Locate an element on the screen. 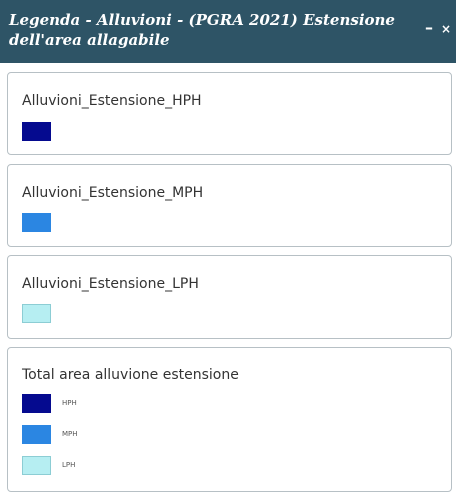 The image size is (456, 492). legend-entry-label: HPH is located at coordinates (69, 403).